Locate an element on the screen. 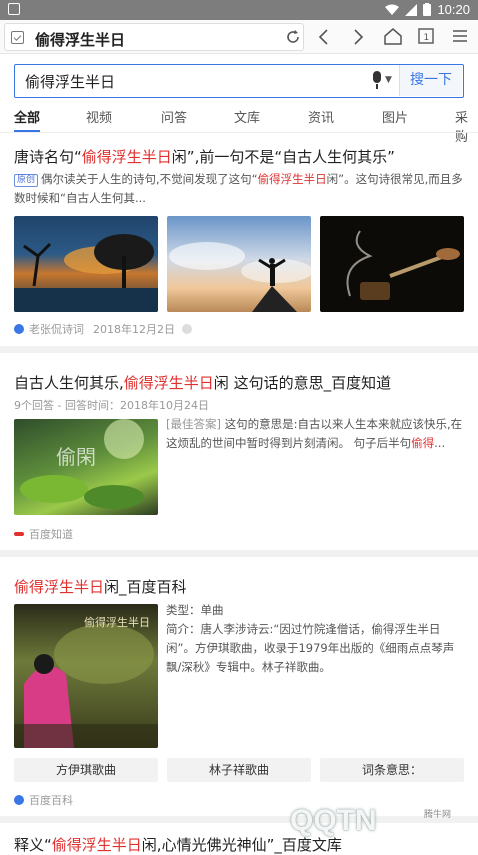  status-bar: 10:20 is located at coordinates (239, 10).